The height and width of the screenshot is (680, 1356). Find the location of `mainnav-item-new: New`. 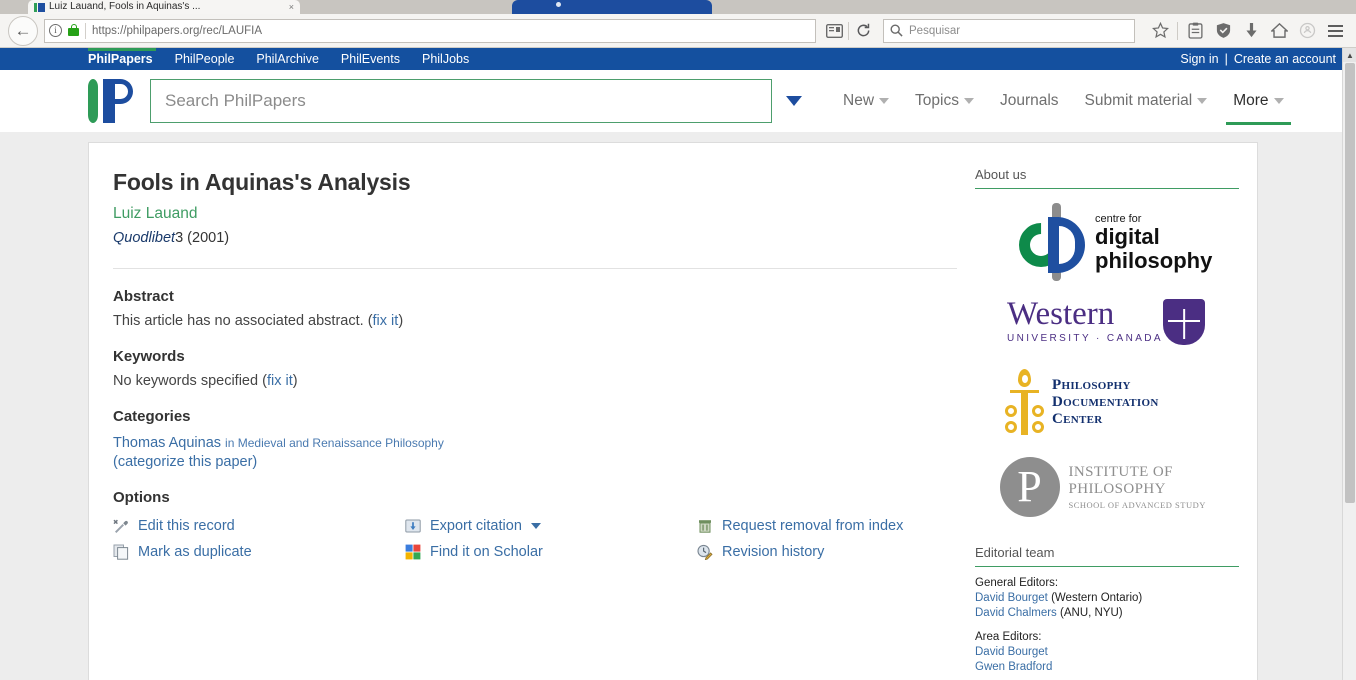

mainnav-item-new: New is located at coordinates (866, 101).